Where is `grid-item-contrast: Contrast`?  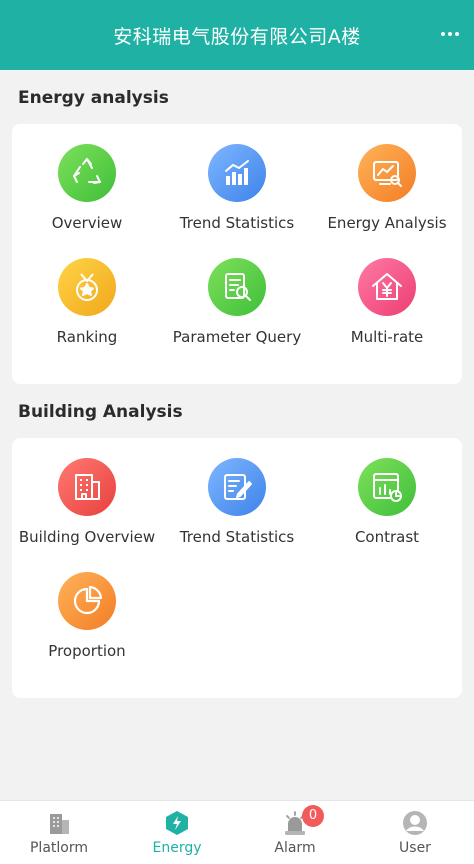 grid-item-contrast: Contrast is located at coordinates (387, 502).